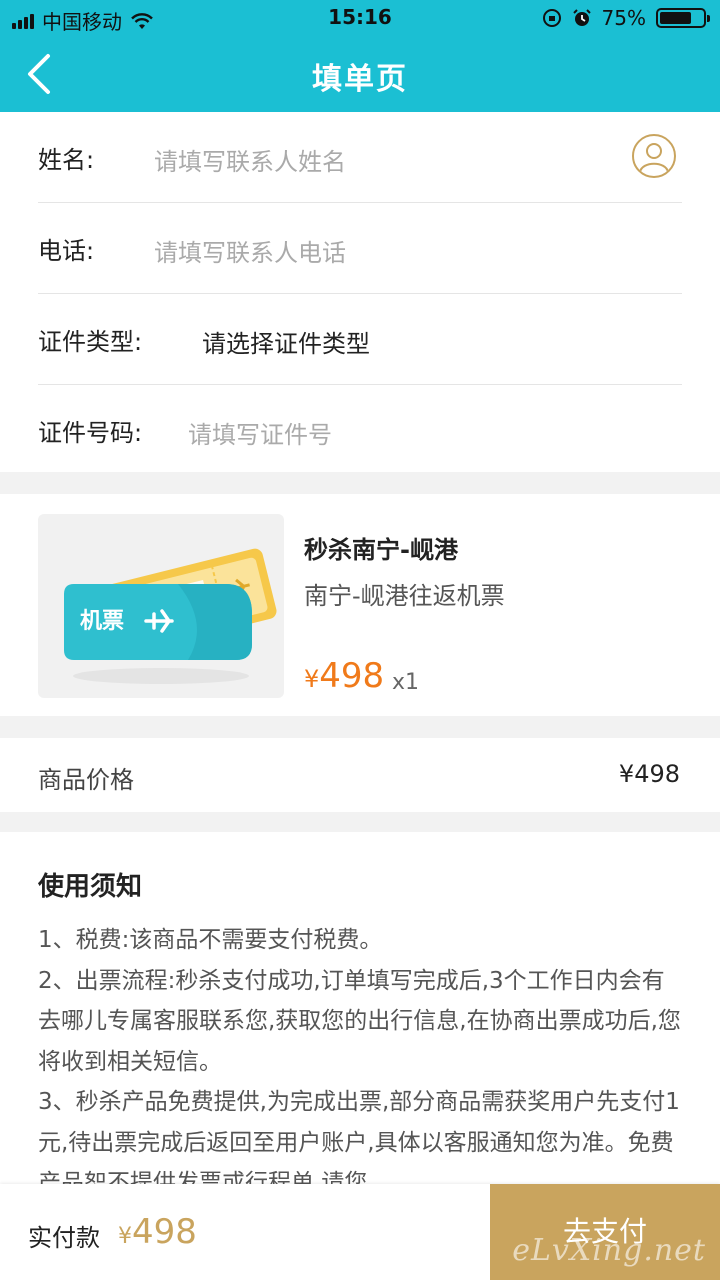 This screenshot has width=720, height=1280. What do you see at coordinates (581, 17) in the screenshot?
I see `alarm-icon` at bounding box center [581, 17].